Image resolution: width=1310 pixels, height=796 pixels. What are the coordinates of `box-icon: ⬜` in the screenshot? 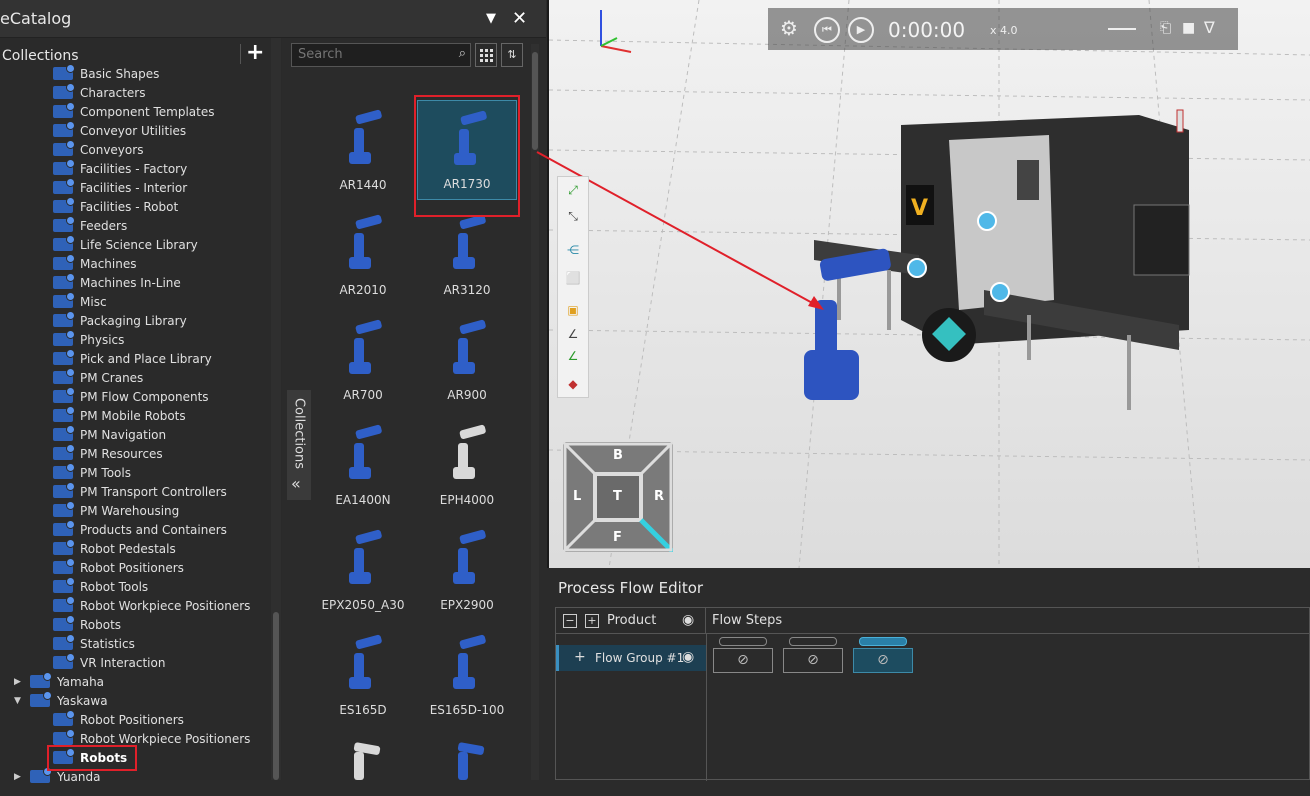 It's located at (573, 278).